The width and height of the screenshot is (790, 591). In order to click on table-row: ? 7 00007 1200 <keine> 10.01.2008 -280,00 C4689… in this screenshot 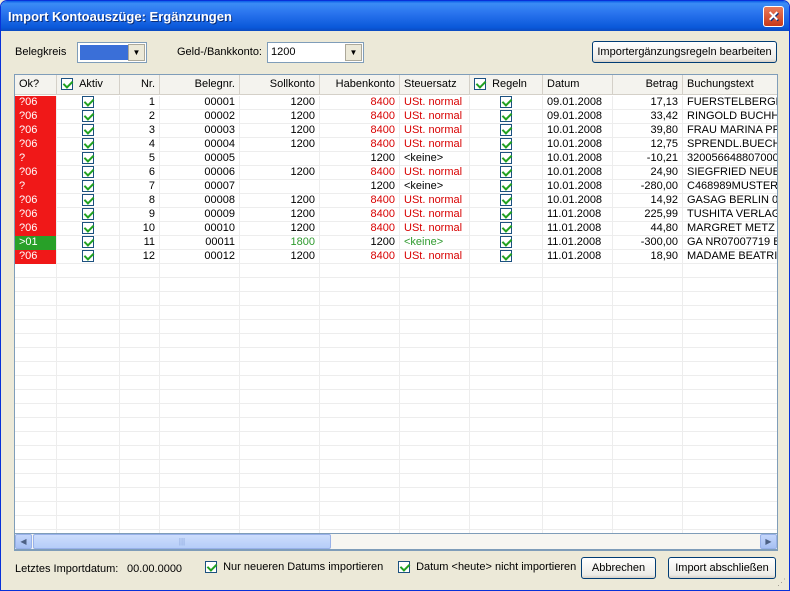, I will do `click(396, 187)`.